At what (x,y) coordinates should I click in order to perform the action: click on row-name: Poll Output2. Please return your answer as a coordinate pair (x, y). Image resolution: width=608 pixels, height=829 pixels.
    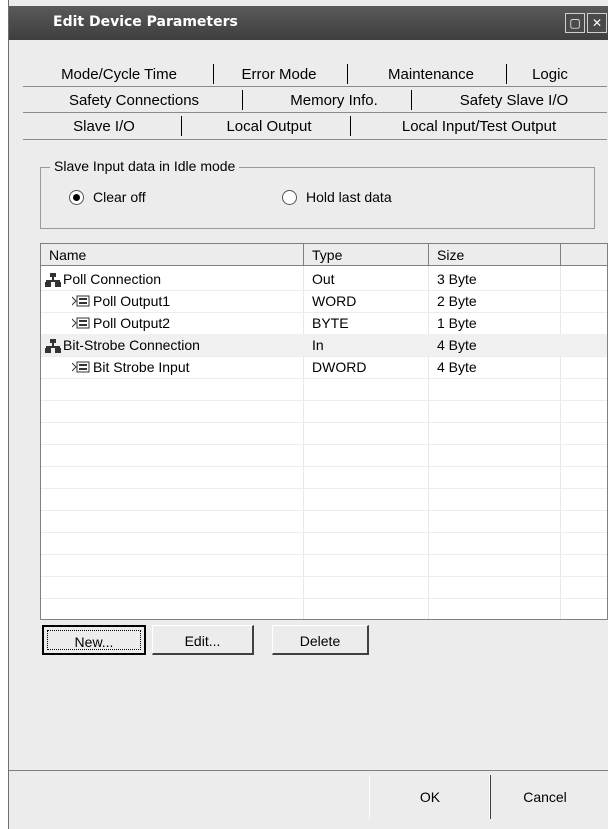
    Looking at the image, I should click on (132, 323).